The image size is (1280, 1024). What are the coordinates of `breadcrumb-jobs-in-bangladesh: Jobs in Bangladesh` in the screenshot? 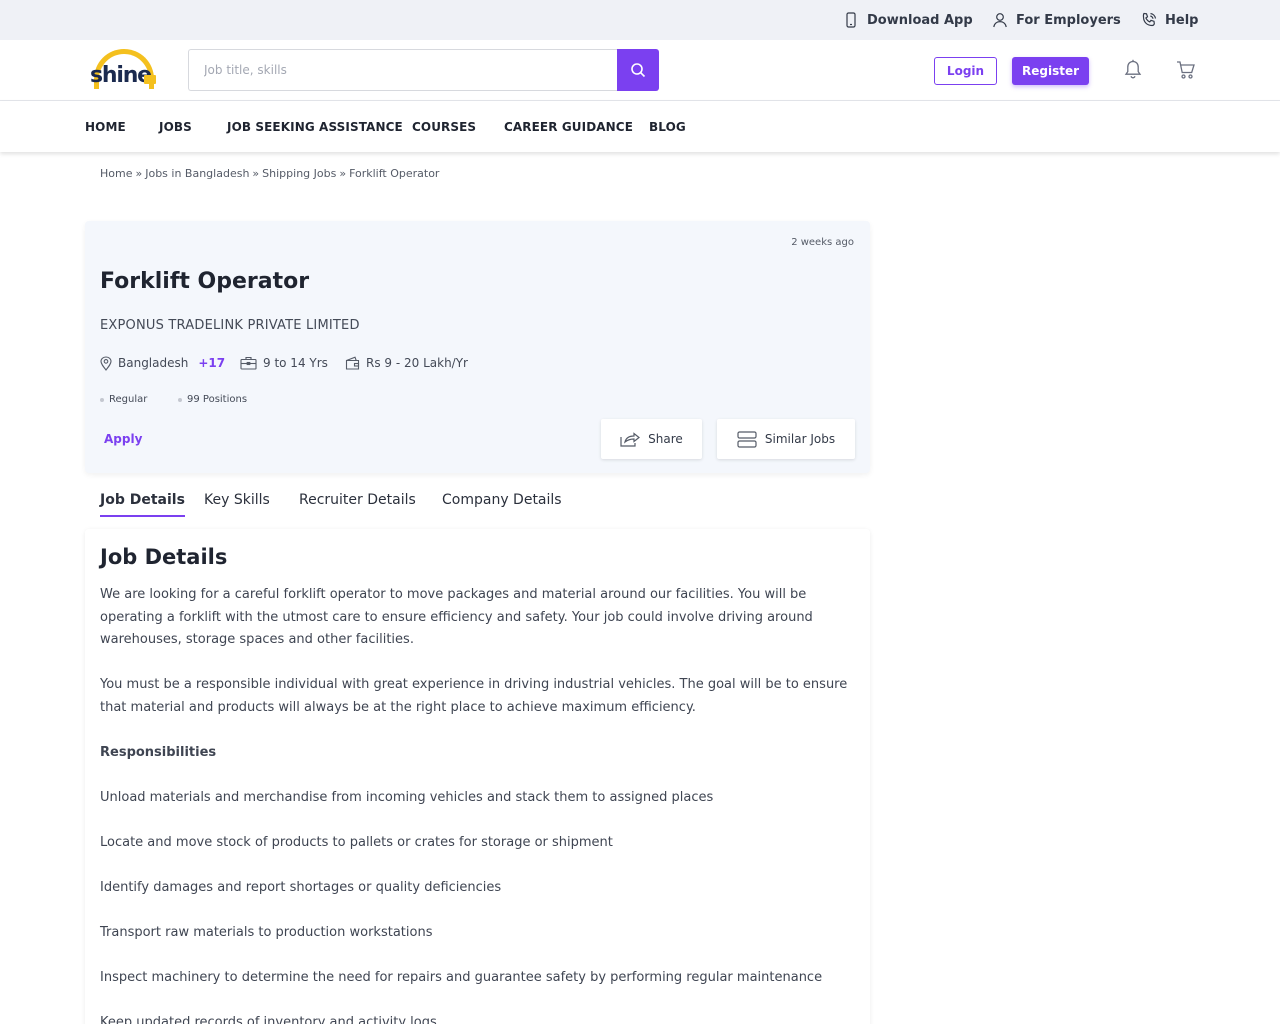 It's located at (197, 173).